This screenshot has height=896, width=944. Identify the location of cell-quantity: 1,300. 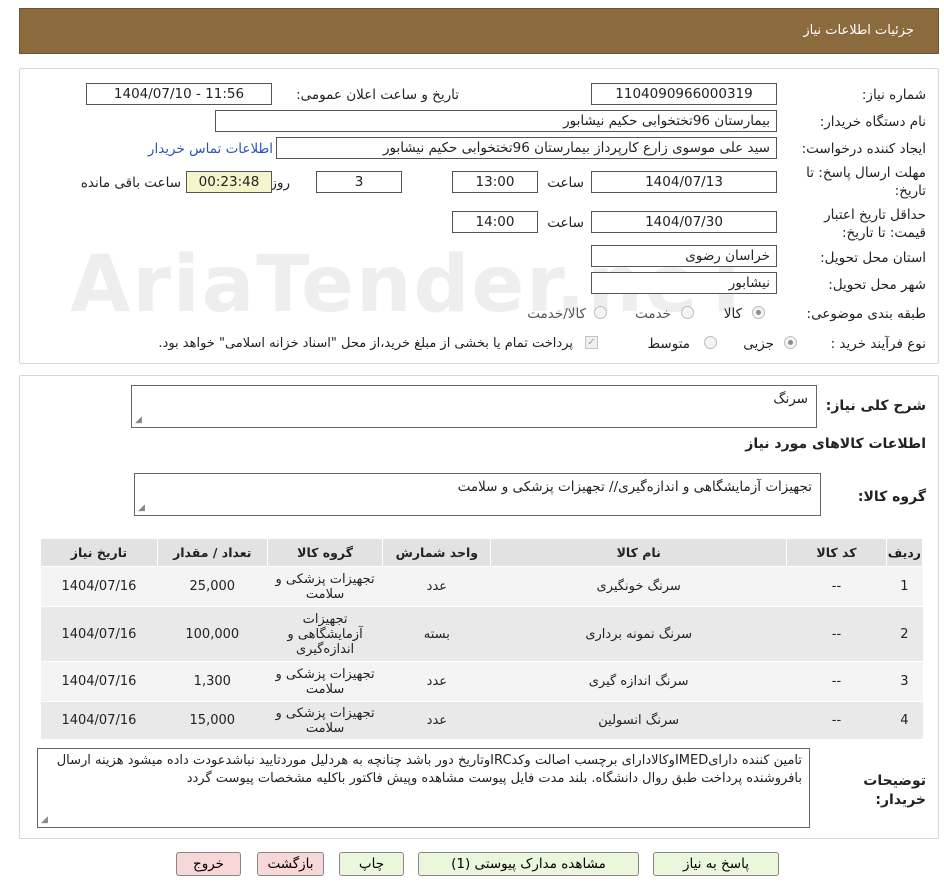
(212, 681).